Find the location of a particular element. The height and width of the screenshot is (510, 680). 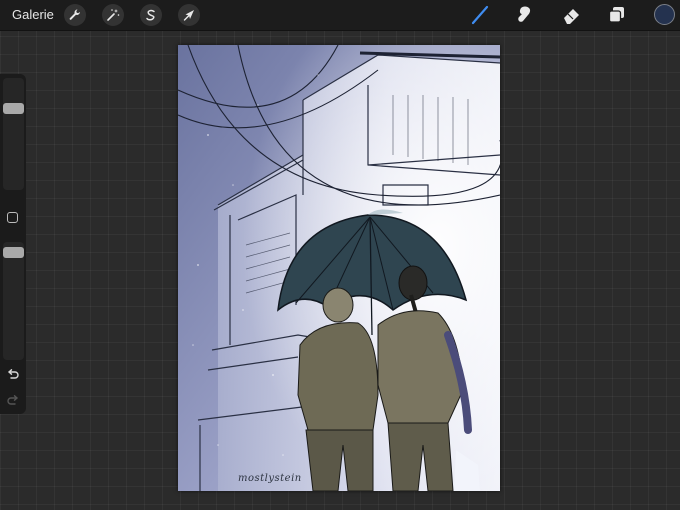

redo-icon is located at coordinates (13, 403).